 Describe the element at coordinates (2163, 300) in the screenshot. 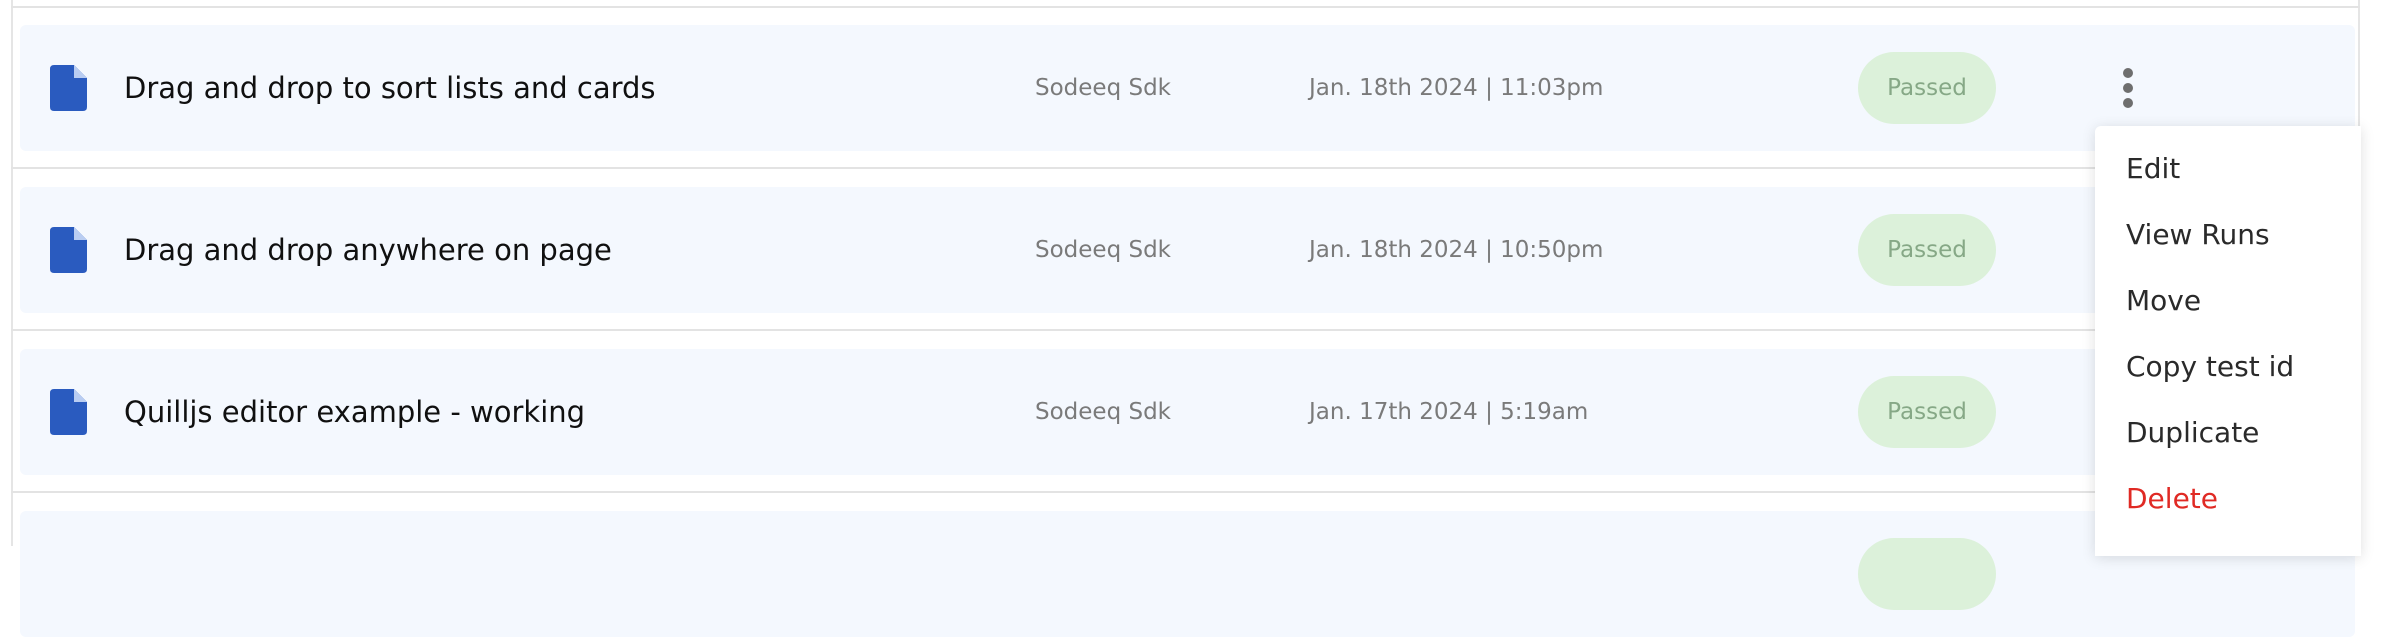

I see `menu-item-move: Move` at that location.